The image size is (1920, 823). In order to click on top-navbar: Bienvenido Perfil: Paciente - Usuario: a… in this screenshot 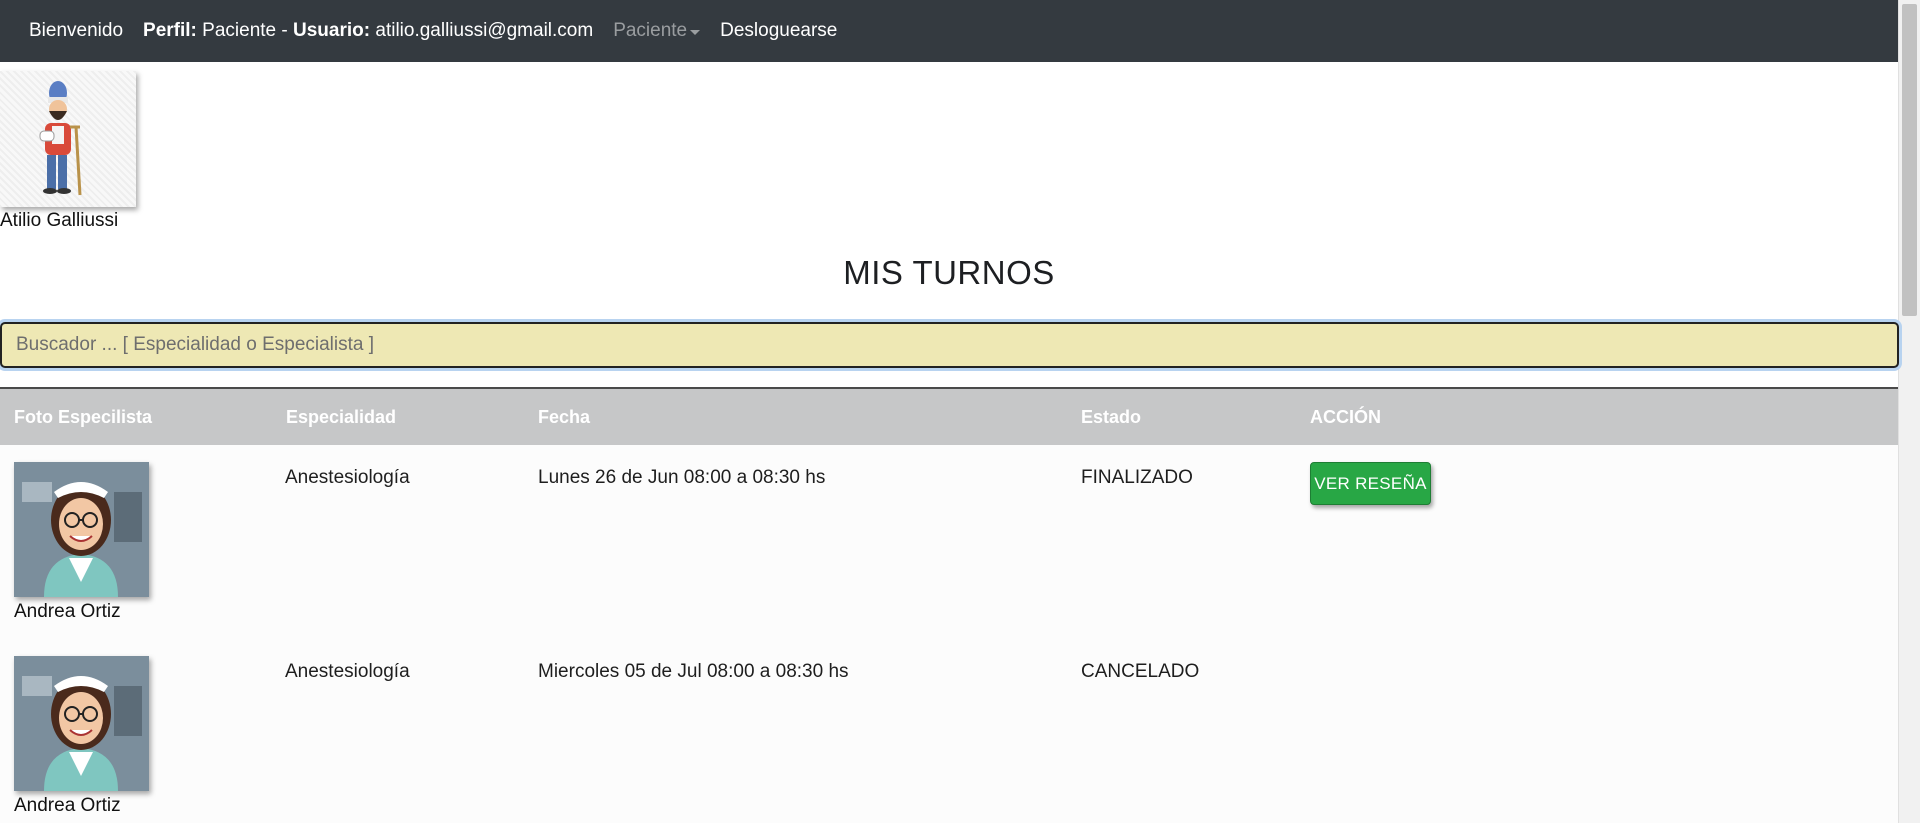, I will do `click(949, 31)`.